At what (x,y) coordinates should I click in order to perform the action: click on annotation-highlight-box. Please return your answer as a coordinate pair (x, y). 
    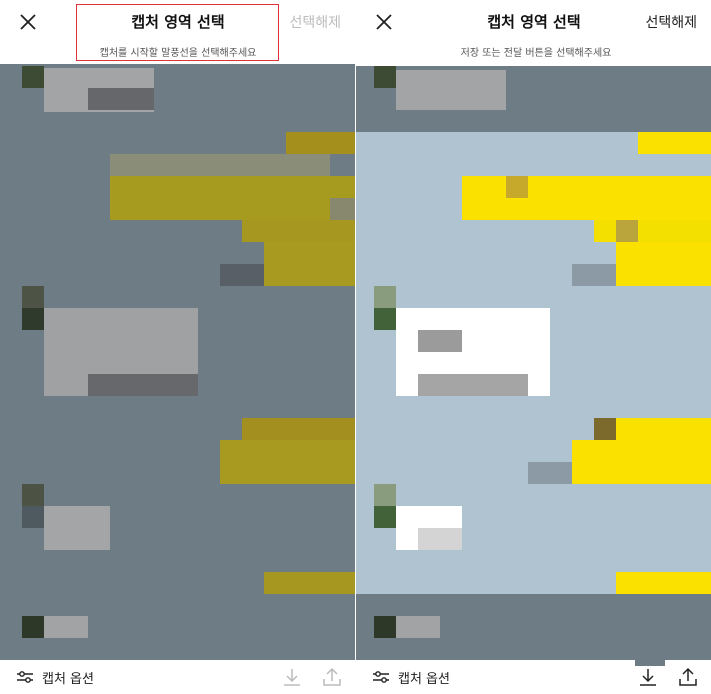
    Looking at the image, I should click on (177, 32).